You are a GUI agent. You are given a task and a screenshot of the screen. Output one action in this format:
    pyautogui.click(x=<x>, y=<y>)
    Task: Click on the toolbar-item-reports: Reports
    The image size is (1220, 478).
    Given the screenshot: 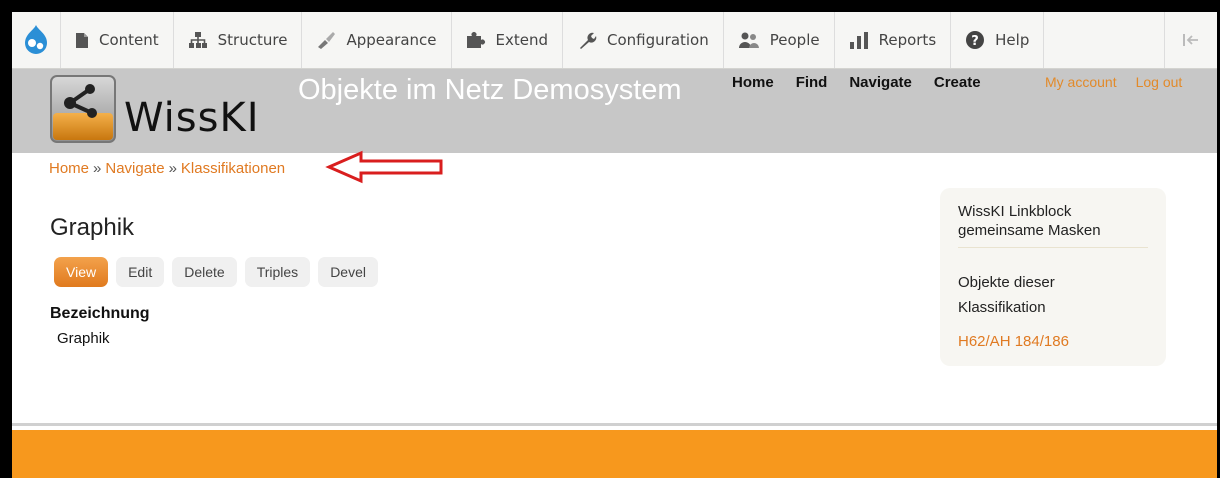 What is the action you would take?
    pyautogui.click(x=893, y=40)
    